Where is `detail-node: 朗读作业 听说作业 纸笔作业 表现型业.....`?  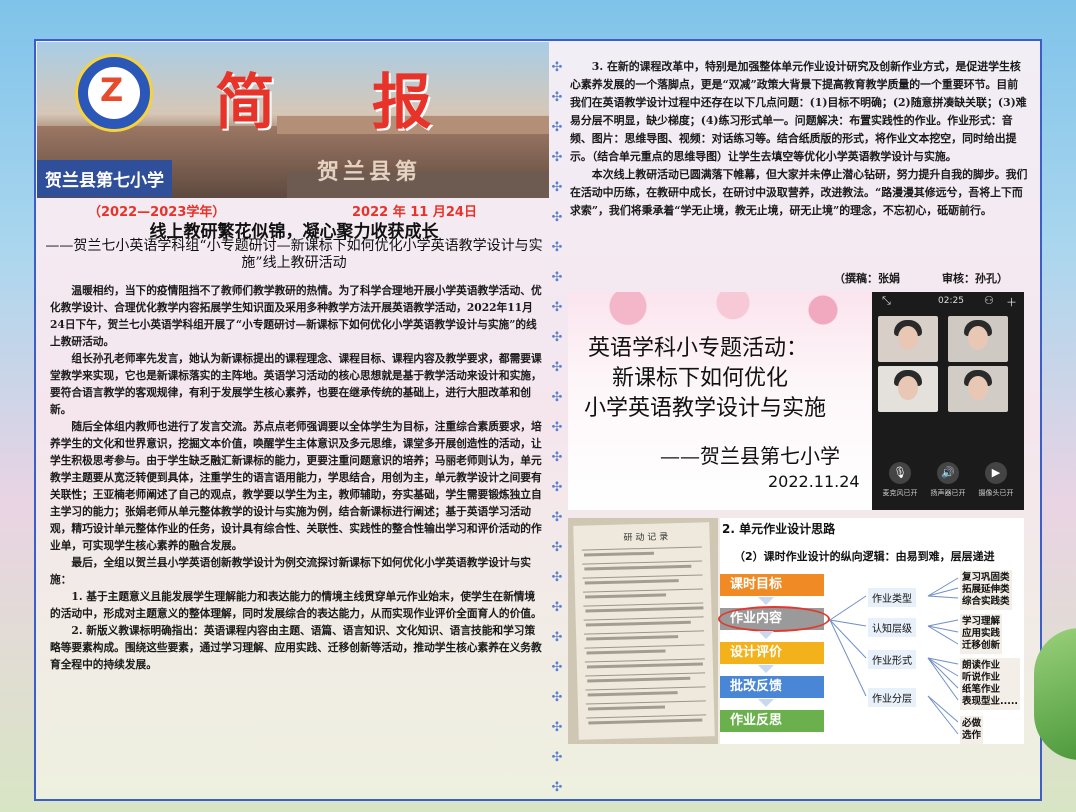 detail-node: 朗读作业 听说作业 纸笔作业 表现型业..... is located at coordinates (990, 684).